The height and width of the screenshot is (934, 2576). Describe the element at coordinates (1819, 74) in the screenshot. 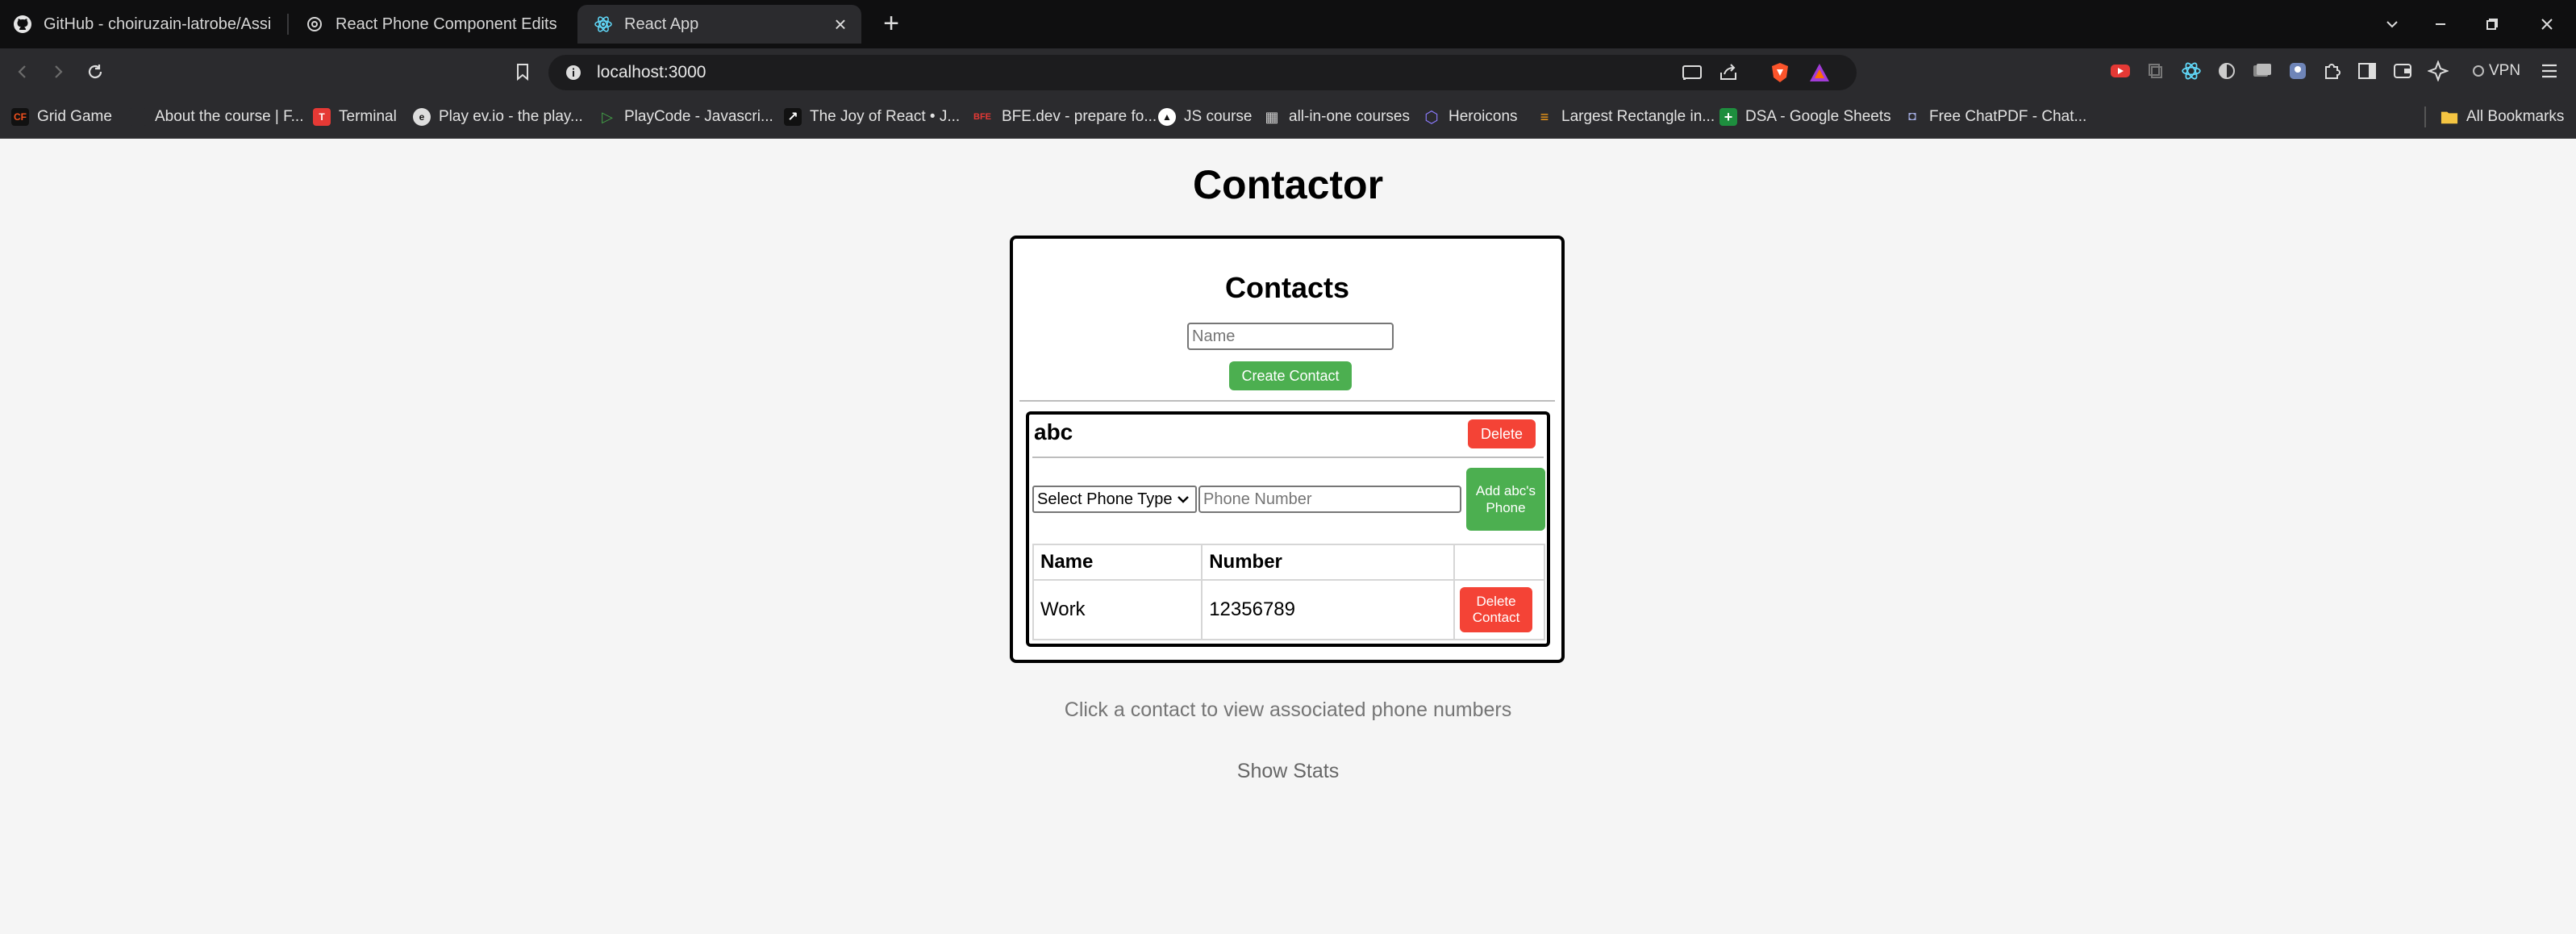

I see `brave-rewards-icon` at that location.